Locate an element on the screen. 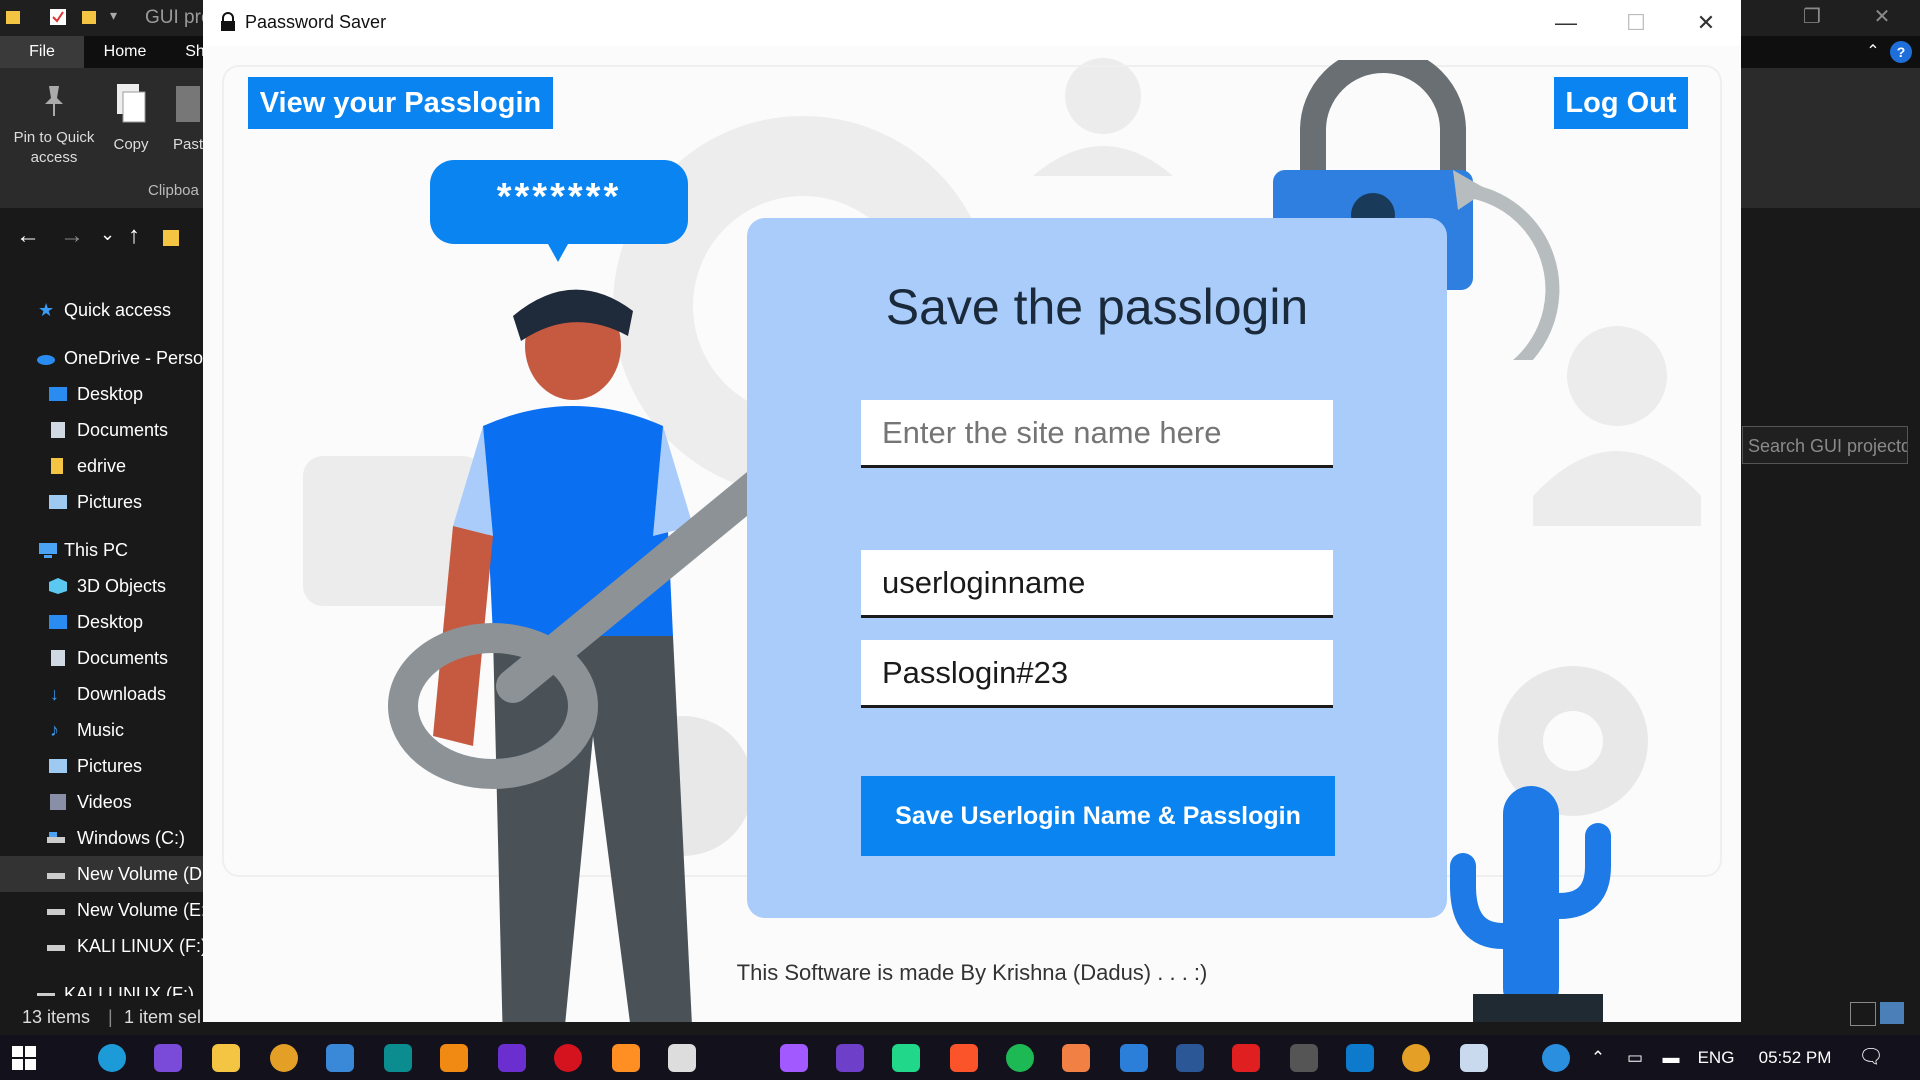  folder-icon is located at coordinates (171, 238).